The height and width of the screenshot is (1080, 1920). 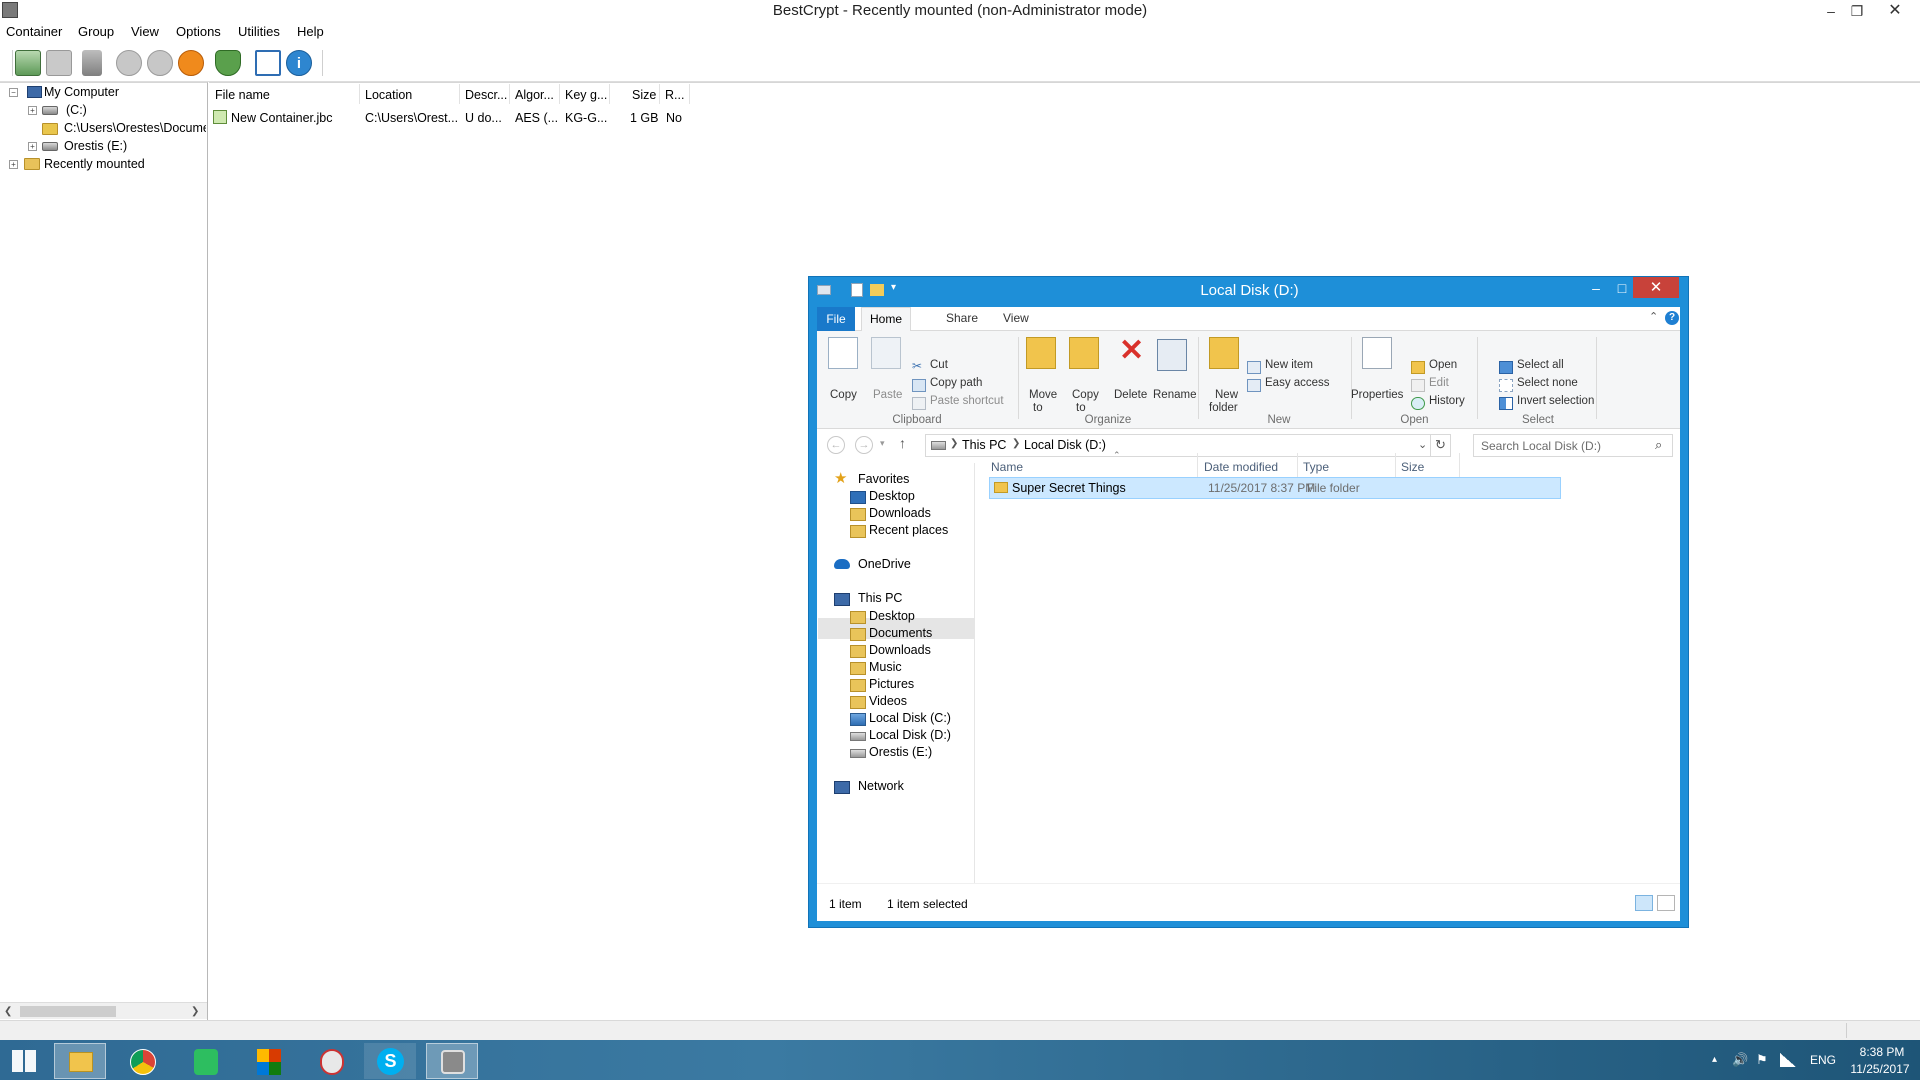 I want to click on tree-item-recently-mounted: Recently mounted, so click(x=94, y=164).